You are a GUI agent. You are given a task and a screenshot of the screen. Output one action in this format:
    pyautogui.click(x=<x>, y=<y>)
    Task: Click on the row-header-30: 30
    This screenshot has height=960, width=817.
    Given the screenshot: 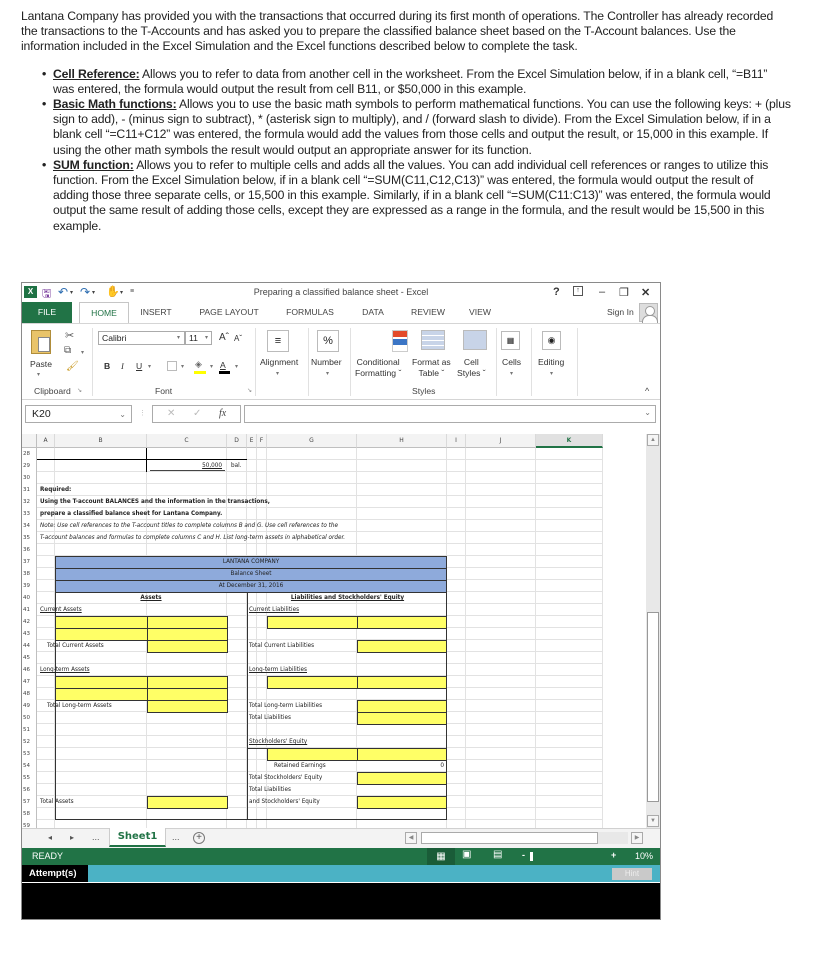 What is the action you would take?
    pyautogui.click(x=29, y=478)
    